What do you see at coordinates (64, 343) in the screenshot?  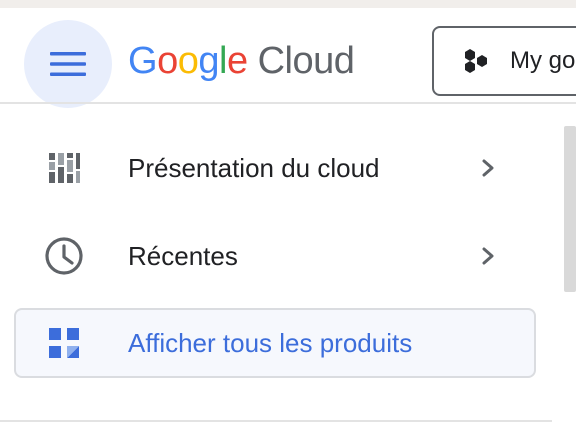 I see `grid-products-icon` at bounding box center [64, 343].